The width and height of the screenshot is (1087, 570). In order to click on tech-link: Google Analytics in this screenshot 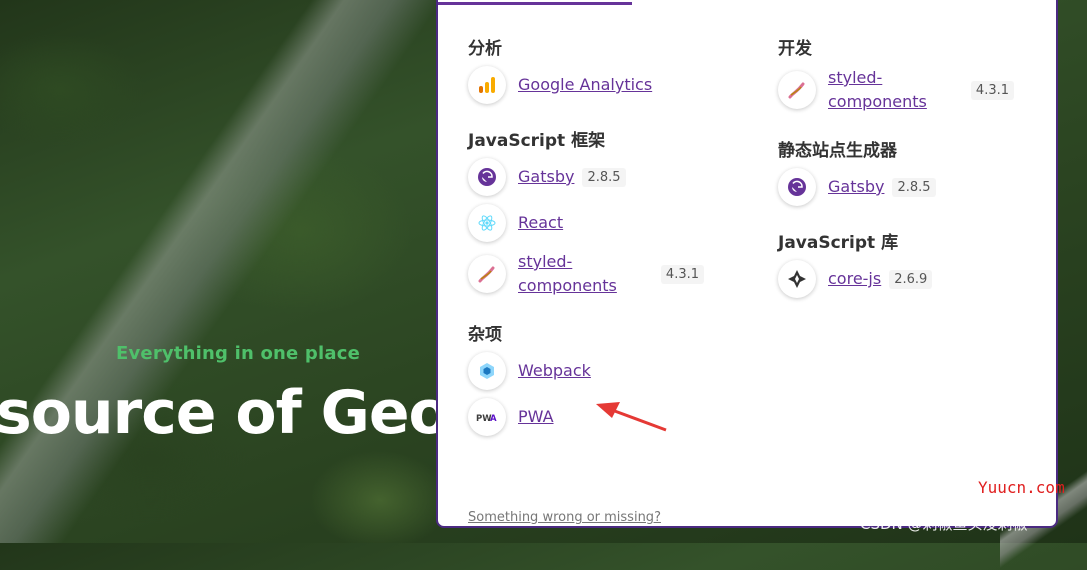, I will do `click(585, 85)`.